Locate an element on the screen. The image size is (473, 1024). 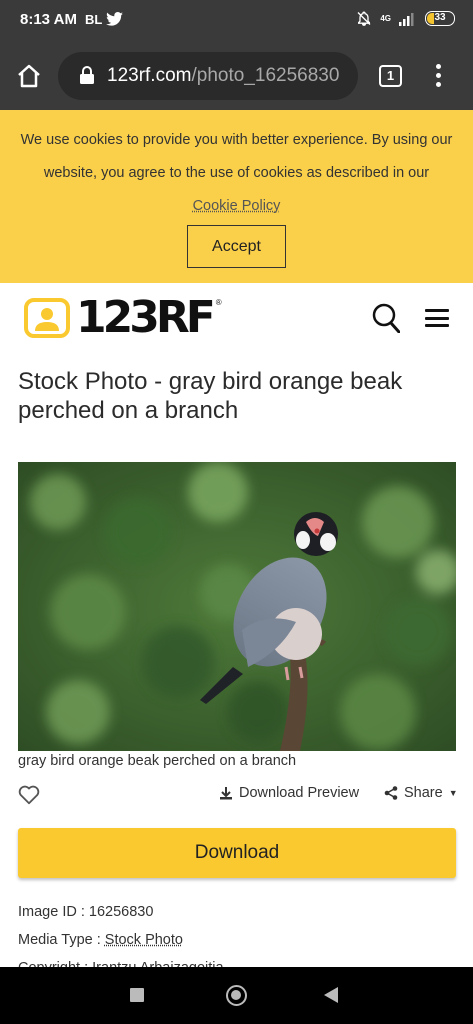
home-circle-icon is located at coordinates (236, 995).